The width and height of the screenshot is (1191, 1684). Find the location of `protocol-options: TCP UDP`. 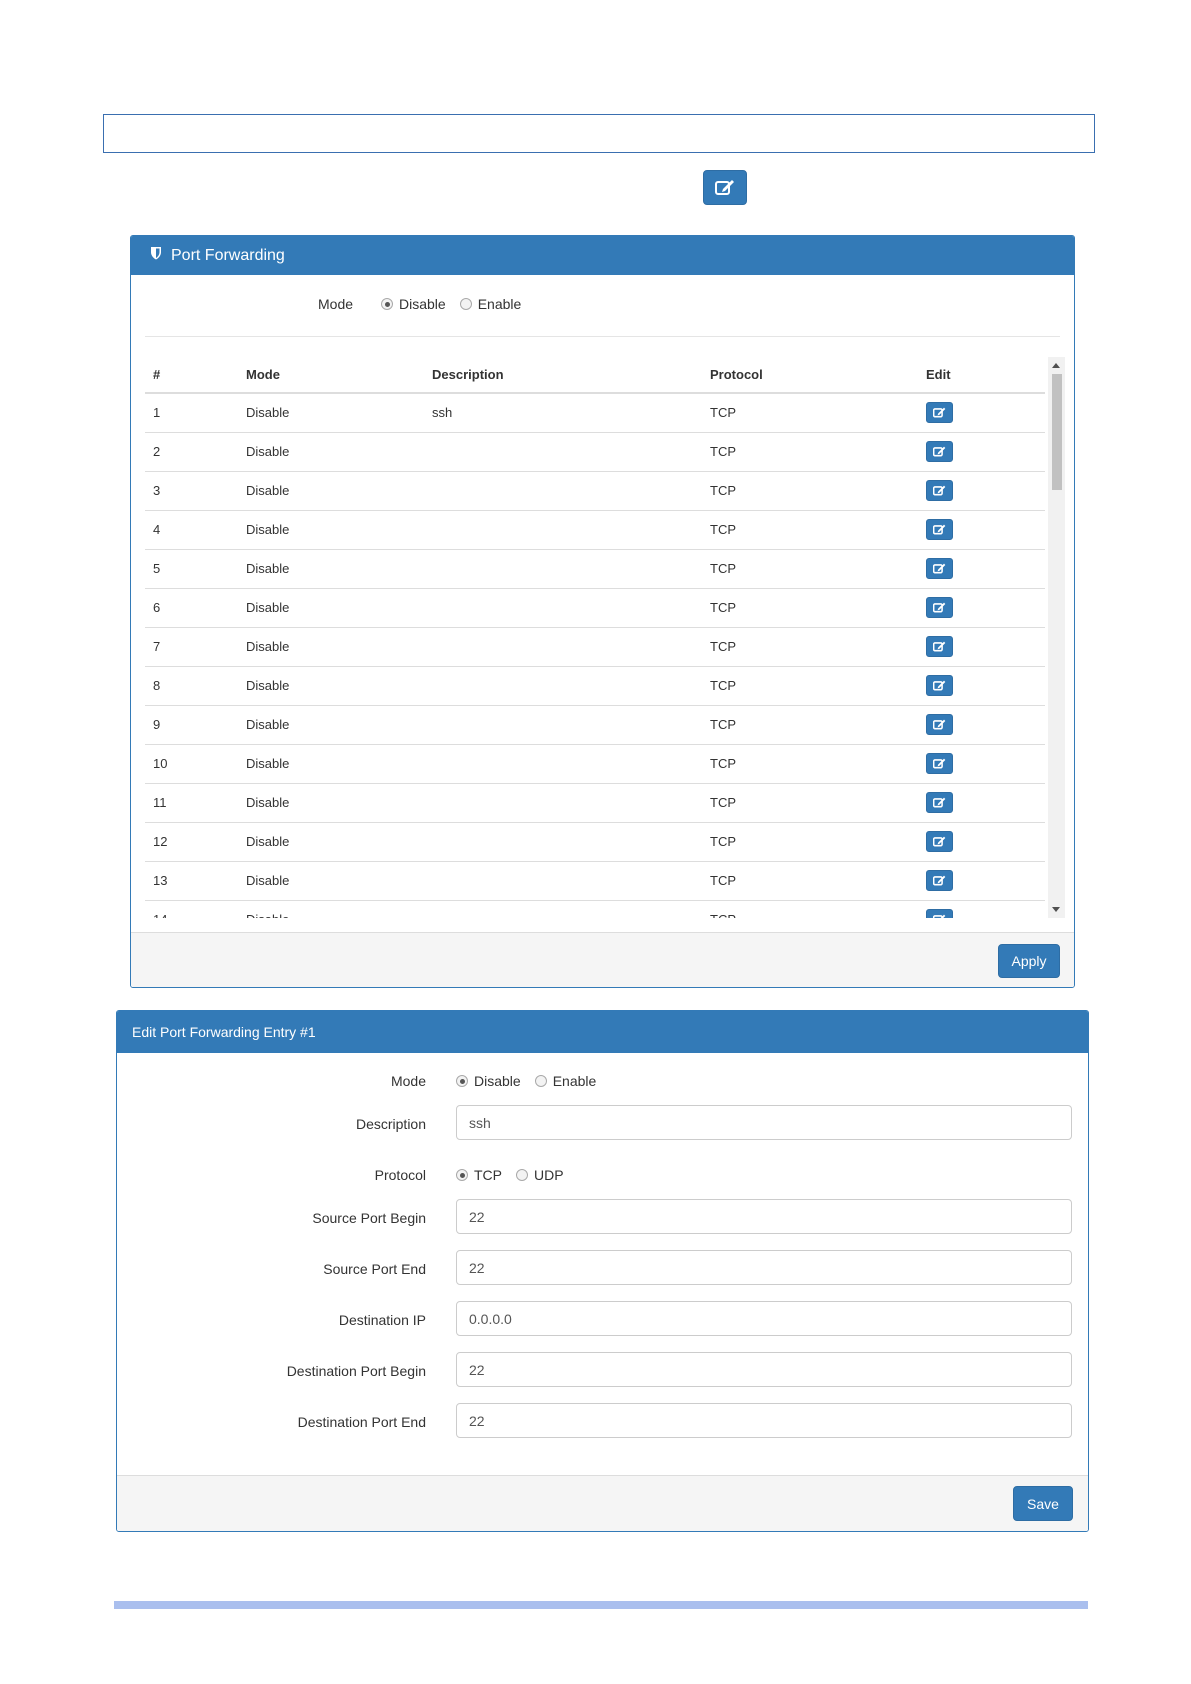

protocol-options: TCP UDP is located at coordinates (517, 1175).